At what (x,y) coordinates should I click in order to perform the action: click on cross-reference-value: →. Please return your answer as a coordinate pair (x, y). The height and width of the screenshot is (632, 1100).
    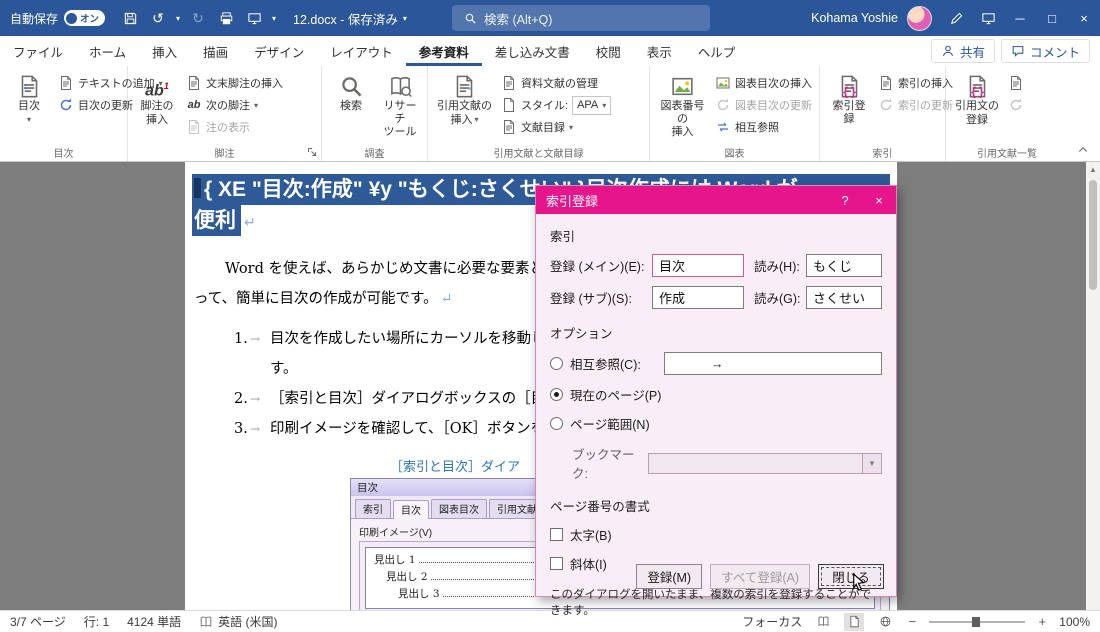
    Looking at the image, I should click on (717, 363).